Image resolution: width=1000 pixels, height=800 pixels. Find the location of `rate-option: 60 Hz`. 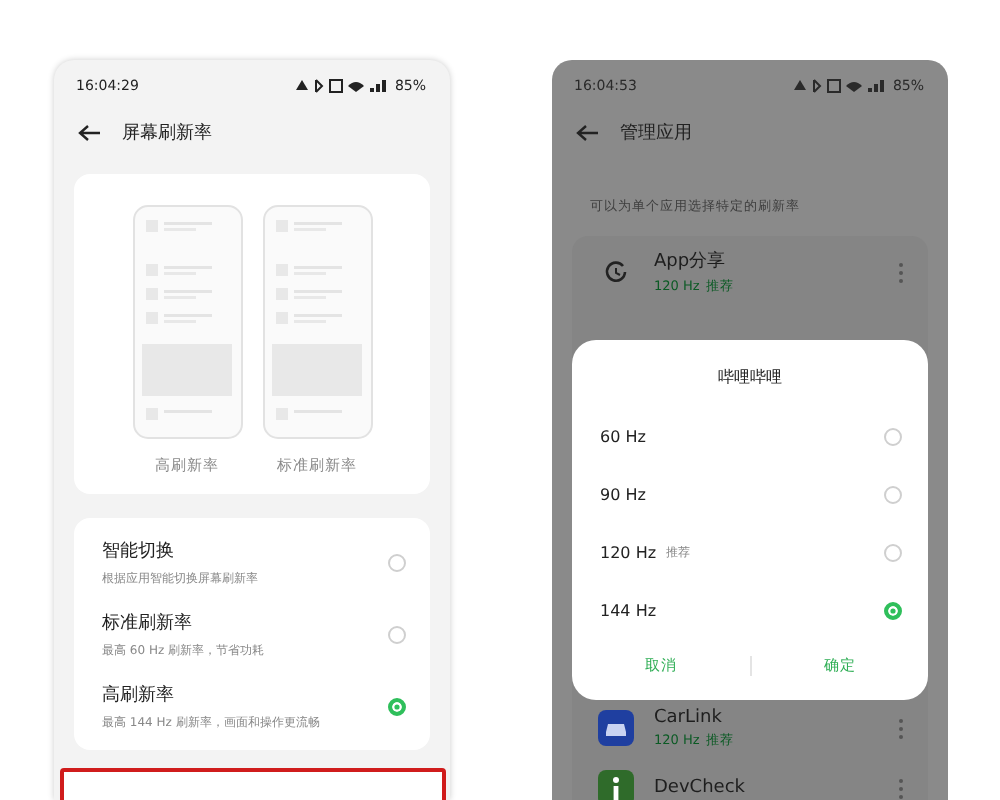

rate-option: 60 Hz is located at coordinates (623, 437).